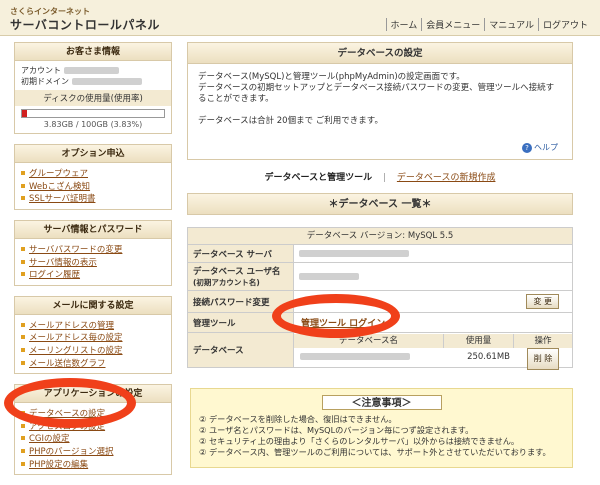 The height and width of the screenshot is (485, 600). What do you see at coordinates (93, 362) in the screenshot?
I see `sidebar-item-mail-graph: メール送信数グラフ` at bounding box center [93, 362].